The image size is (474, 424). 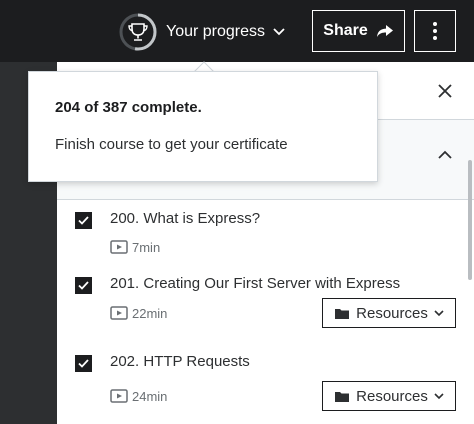 I want to click on lecture-duration: 22min, so click(x=150, y=313).